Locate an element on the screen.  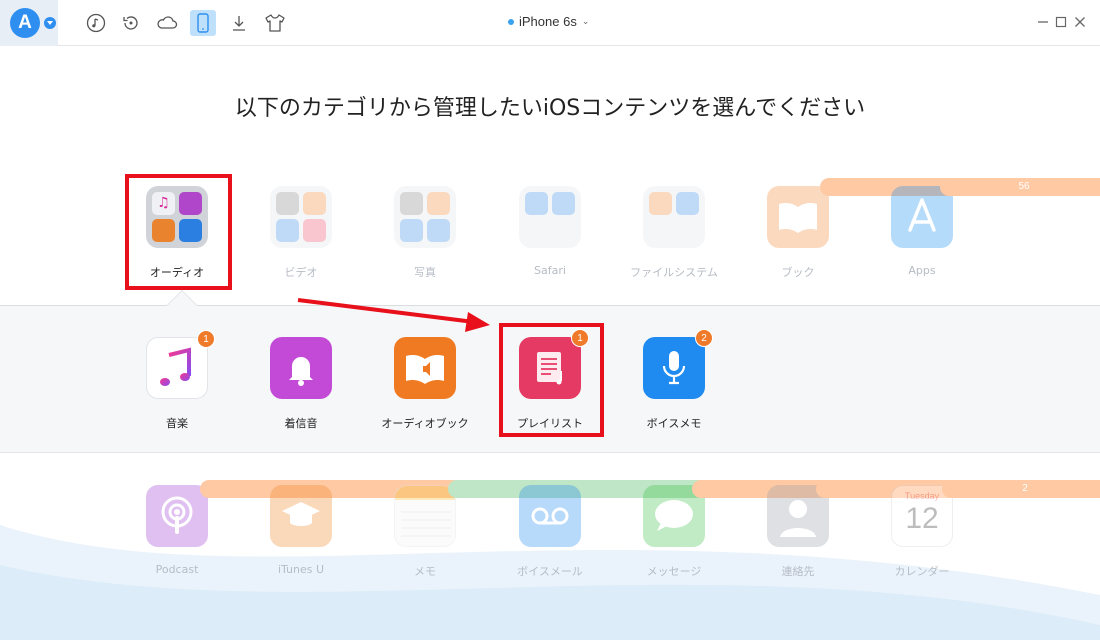
item-itunes-u: iTunes U is located at coordinates (301, 530).